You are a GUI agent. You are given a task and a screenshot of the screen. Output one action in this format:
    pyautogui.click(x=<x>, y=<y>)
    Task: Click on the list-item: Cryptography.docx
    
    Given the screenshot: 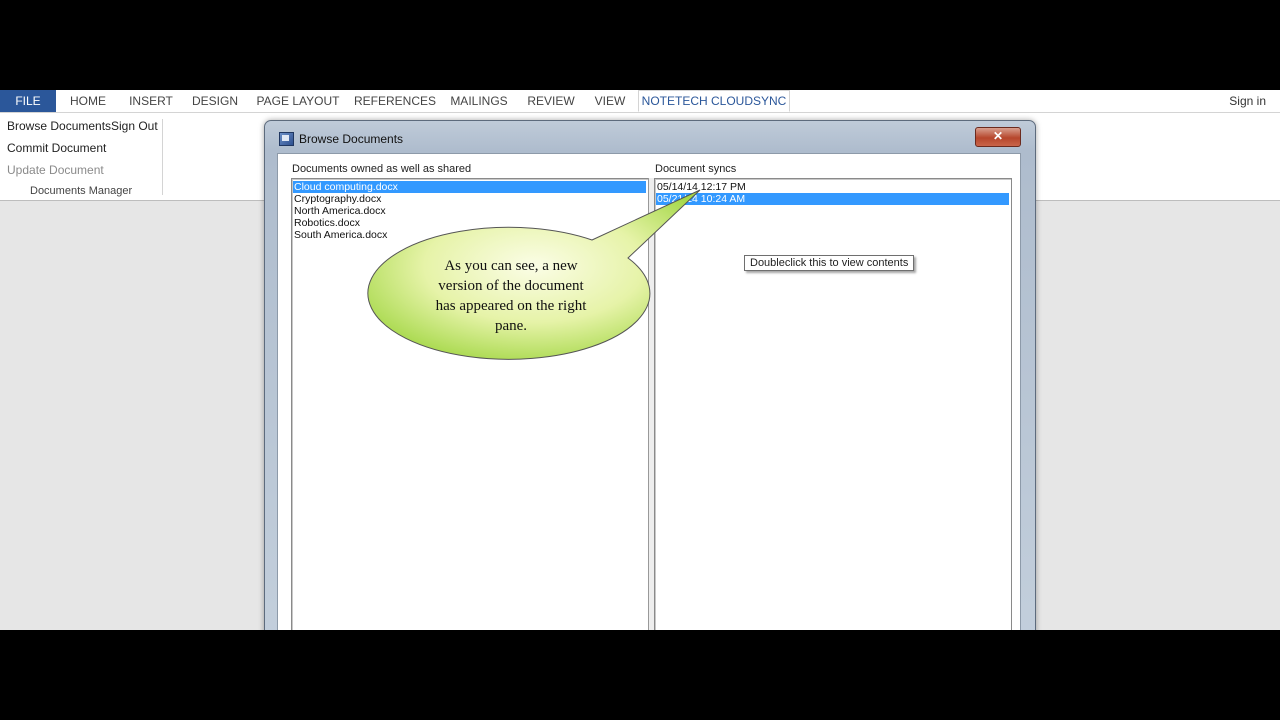 What is the action you would take?
    pyautogui.click(x=337, y=199)
    